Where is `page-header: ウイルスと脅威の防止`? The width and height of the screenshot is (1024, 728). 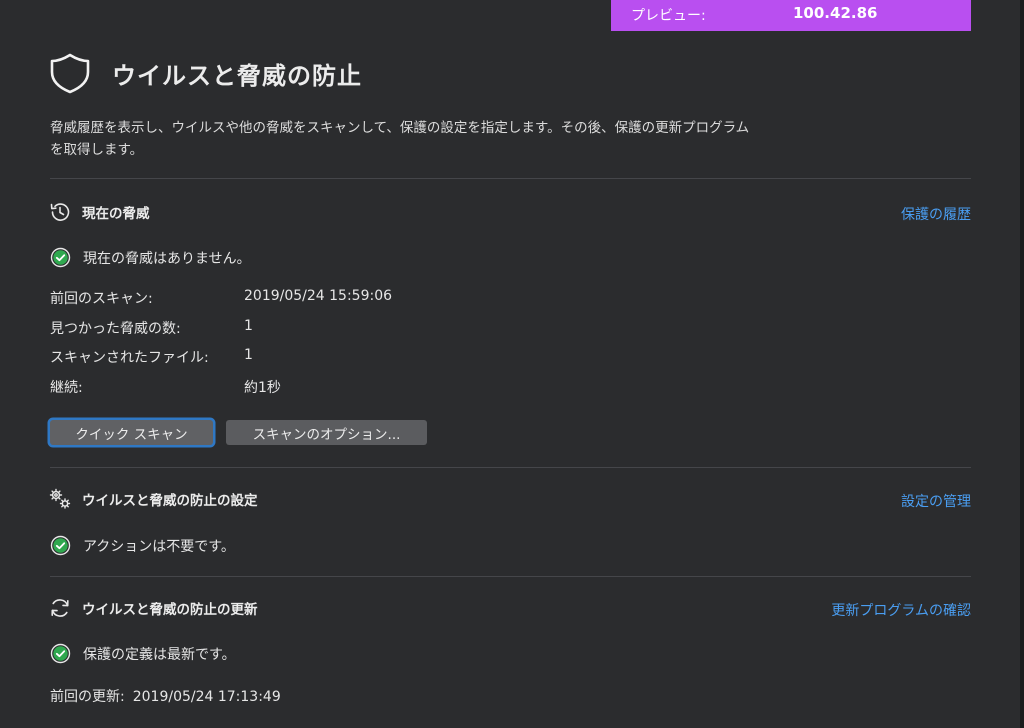
page-header: ウイルスと脅威の防止 is located at coordinates (205, 73).